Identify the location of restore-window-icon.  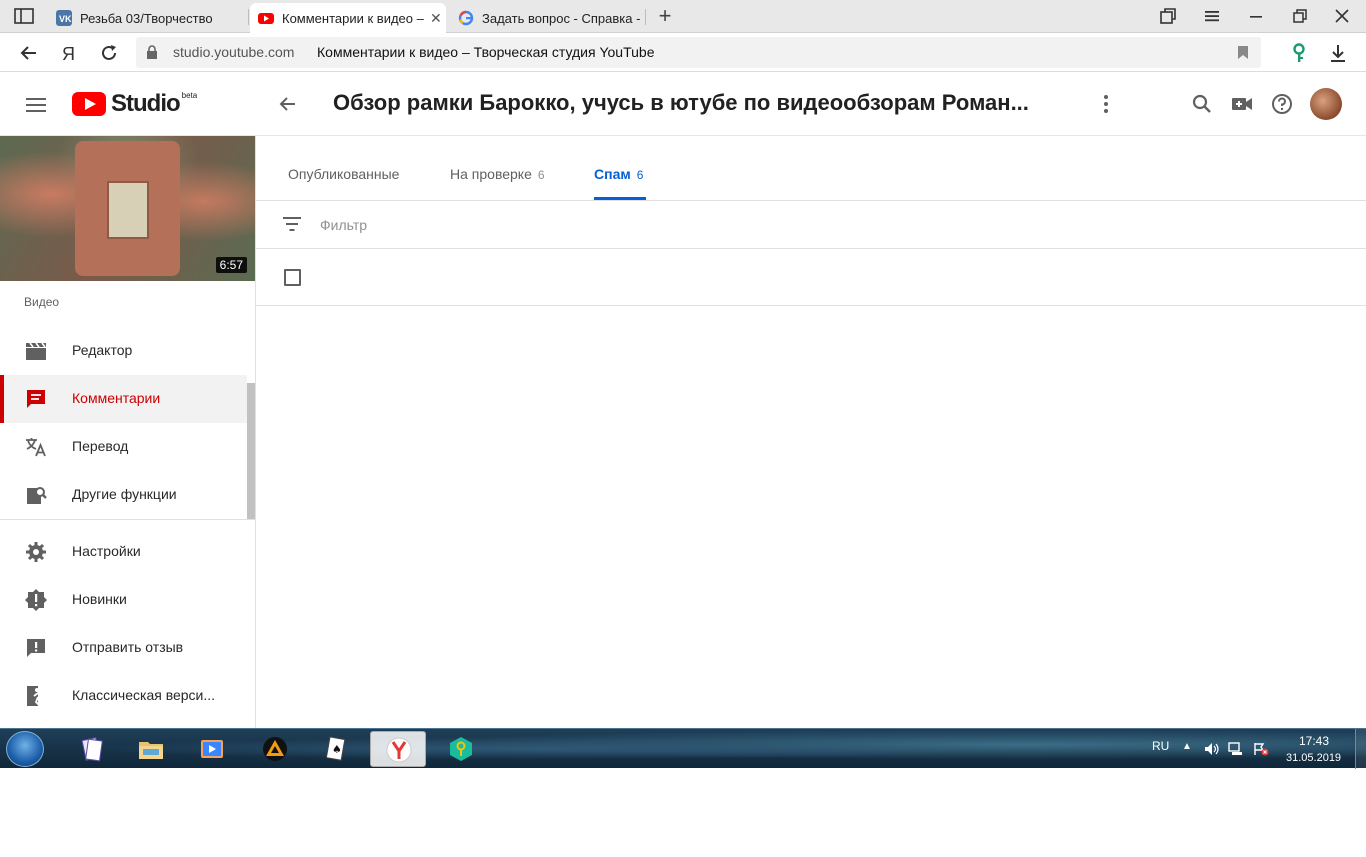
(1300, 16).